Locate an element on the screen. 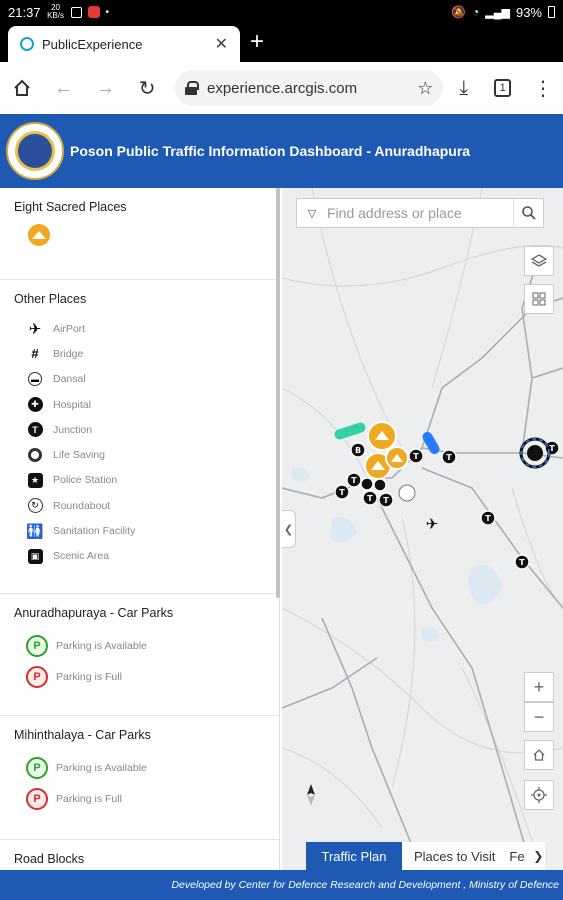  browser-tab: PublicExperience ✕ is located at coordinates (124, 44).